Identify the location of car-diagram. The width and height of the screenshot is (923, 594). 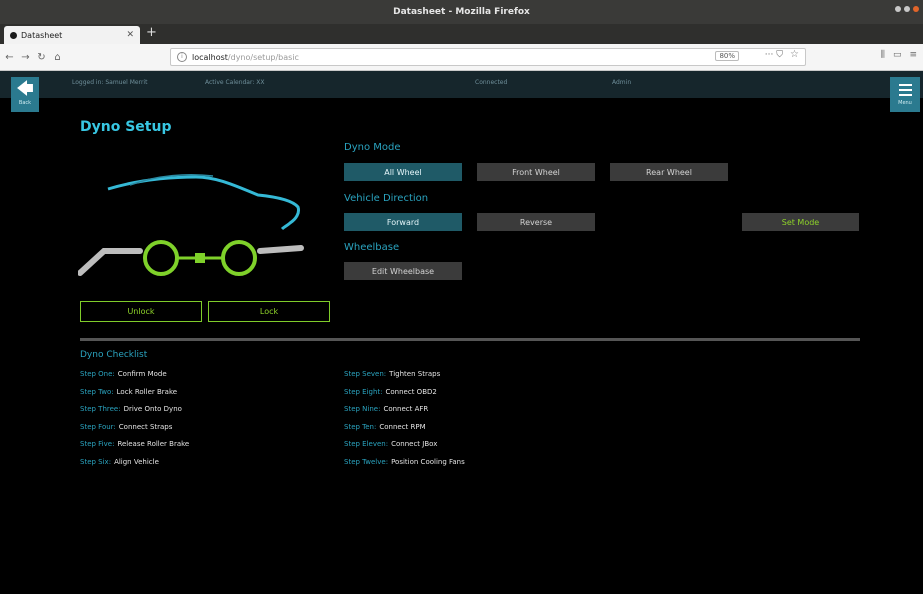
(191, 224).